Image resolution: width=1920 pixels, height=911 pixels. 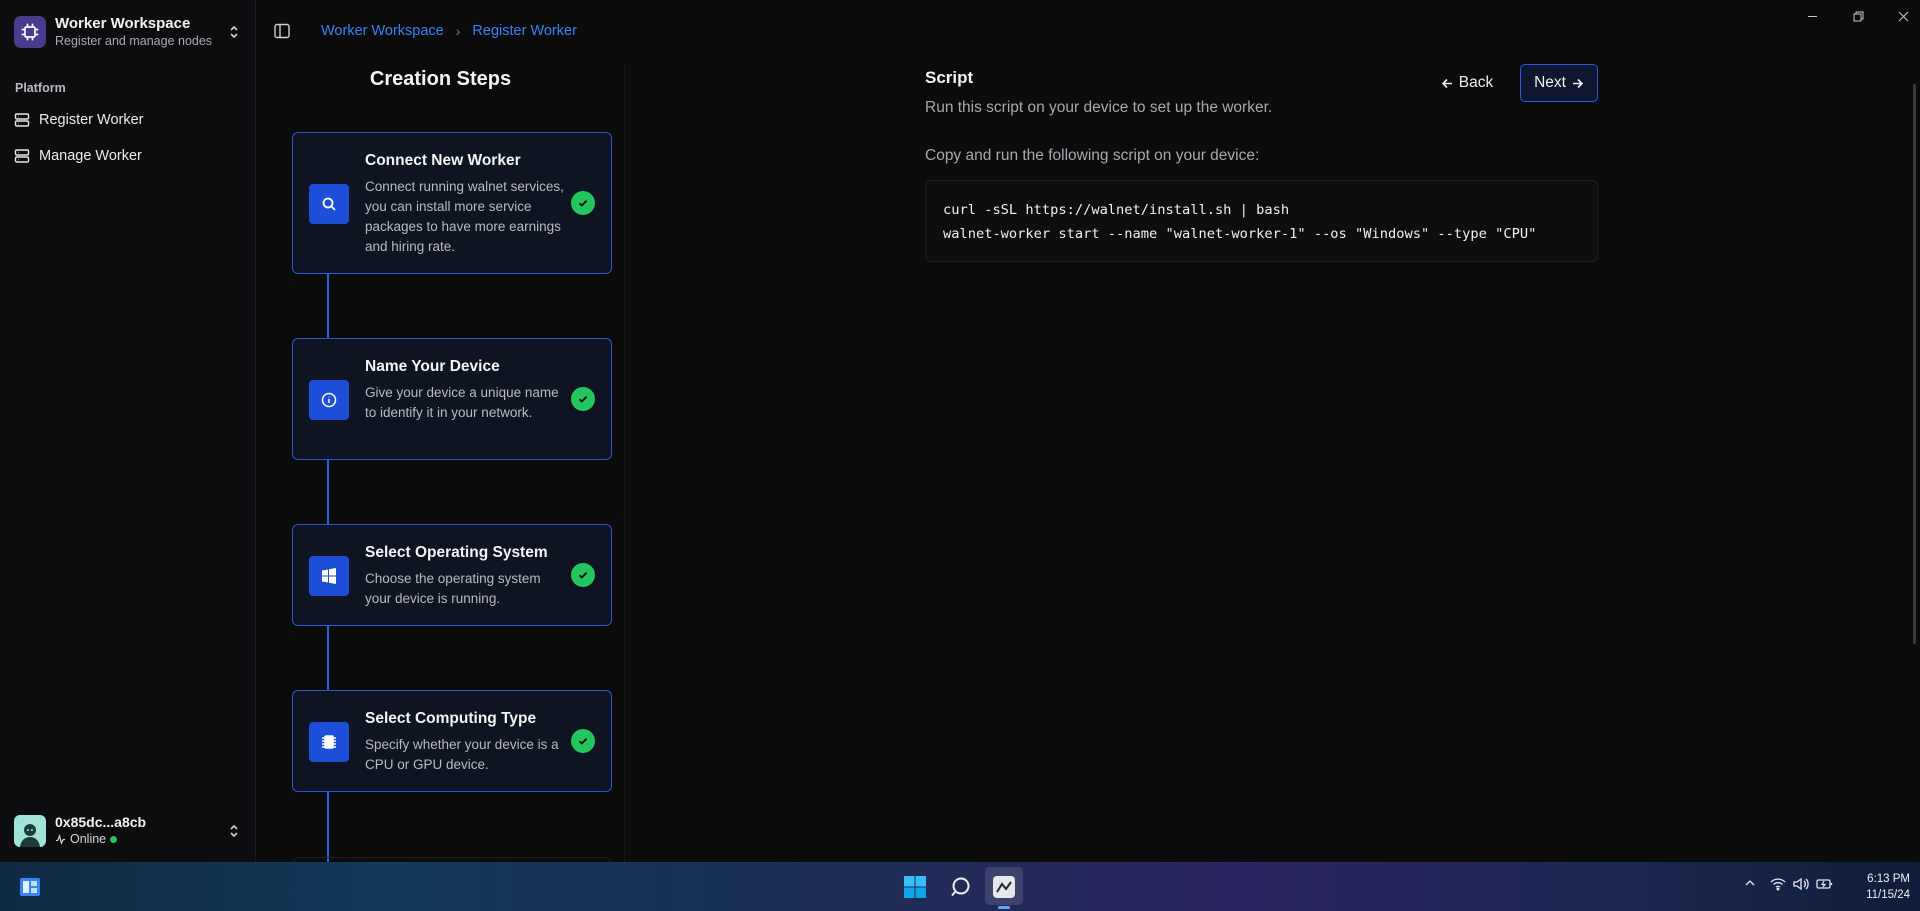 I want to click on minimize-icon, so click(x=1812, y=16).